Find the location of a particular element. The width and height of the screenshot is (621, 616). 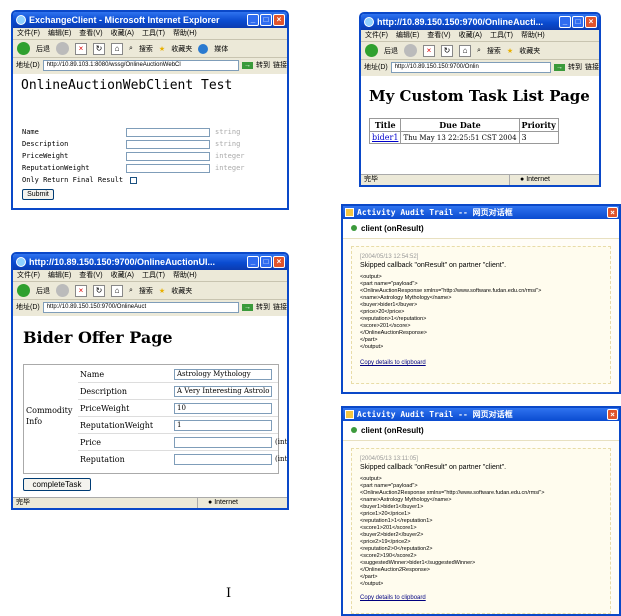

media-label: 媒体 is located at coordinates (221, 49).